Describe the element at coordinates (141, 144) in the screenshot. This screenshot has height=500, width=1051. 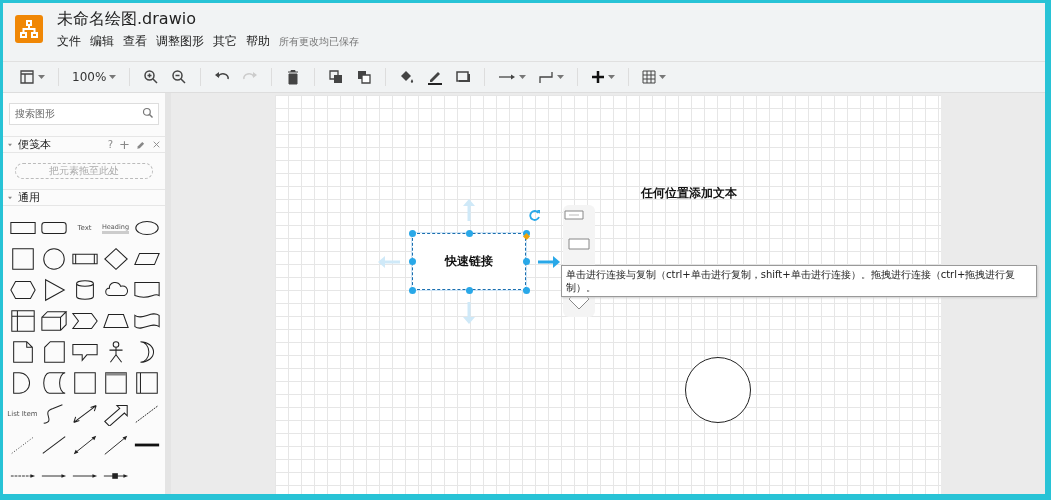
I see `pencil-icon` at that location.